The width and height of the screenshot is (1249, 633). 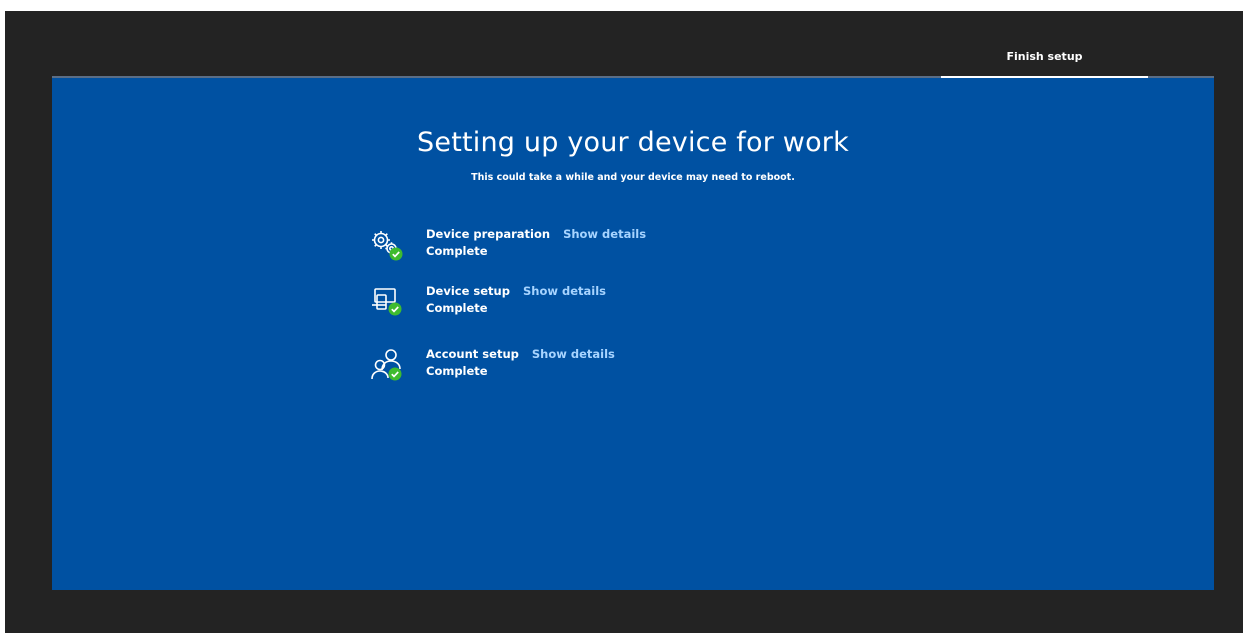 I want to click on tab-finish-setup: Finish setup, so click(x=1044, y=58).